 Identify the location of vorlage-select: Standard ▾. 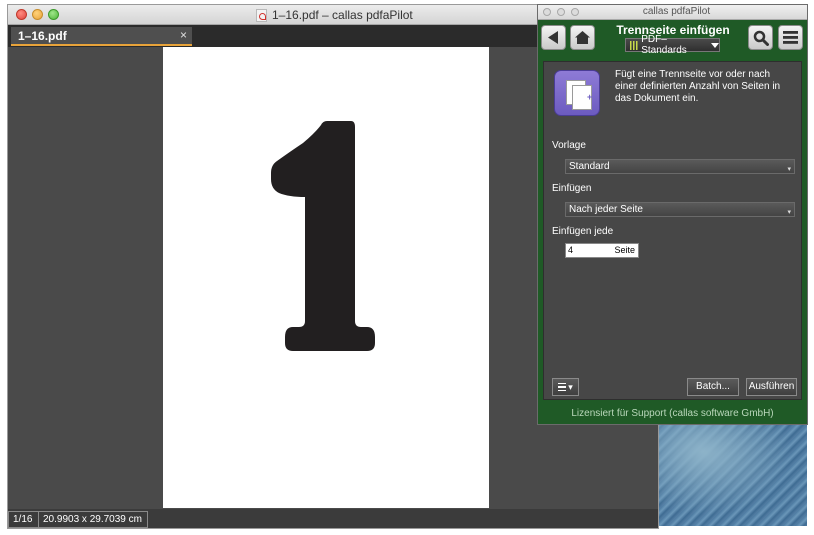
(680, 166).